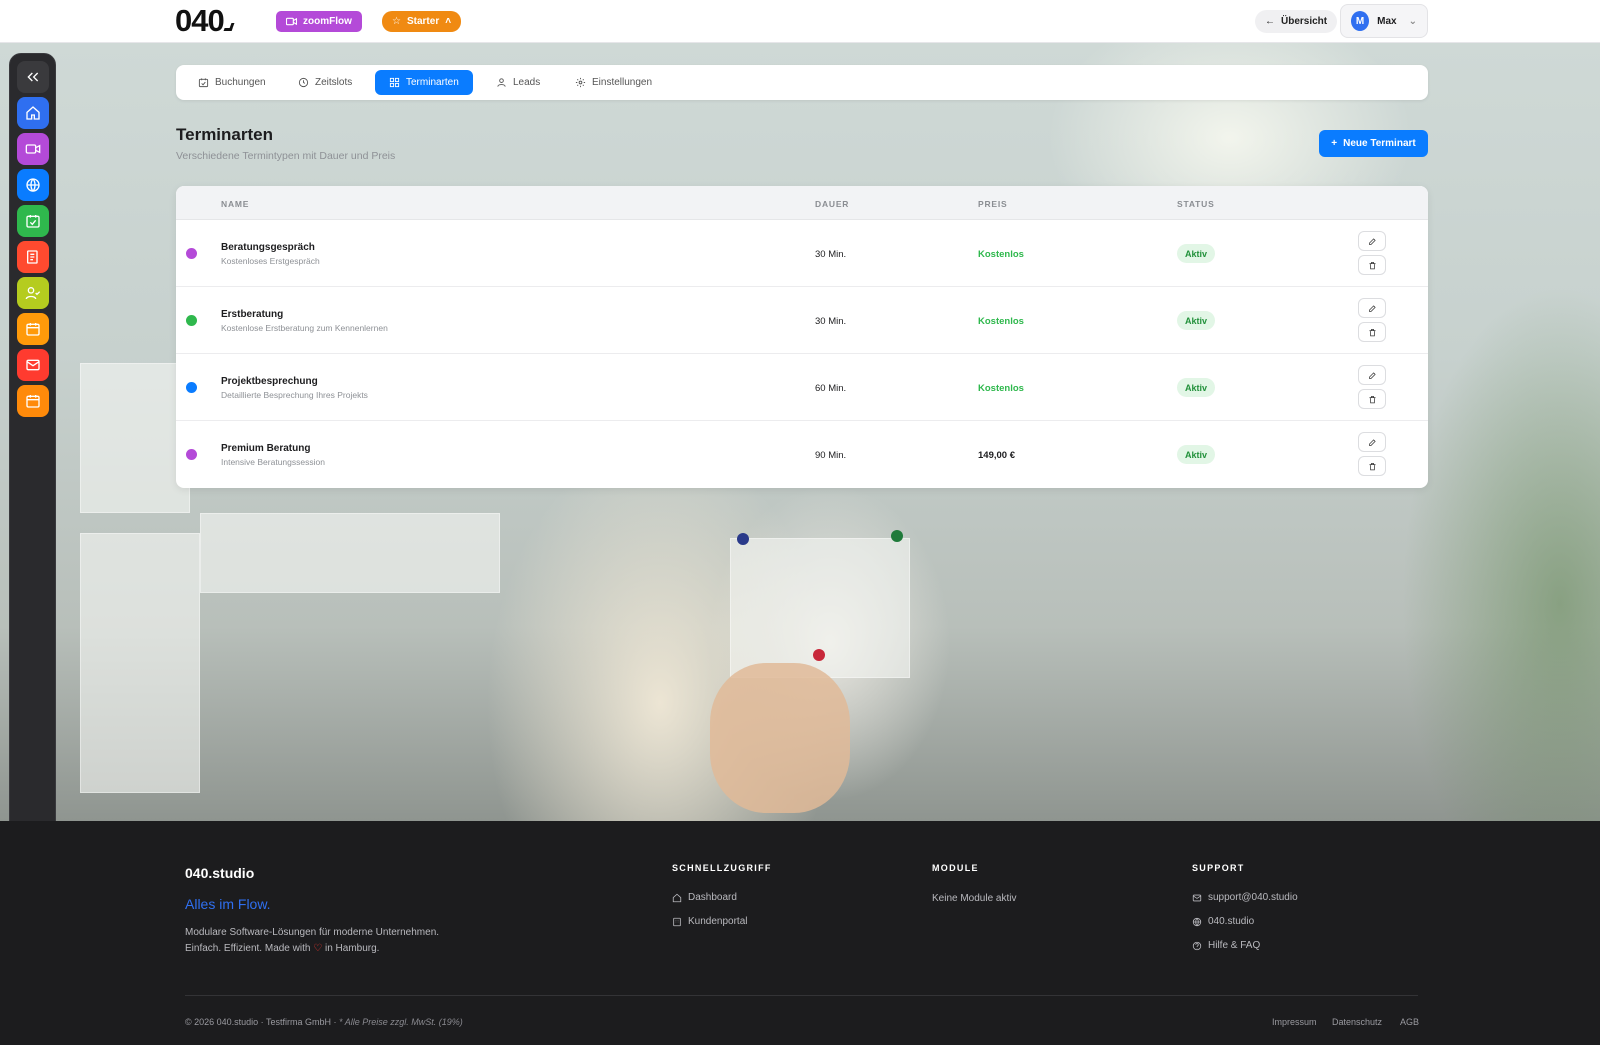  Describe the element at coordinates (268, 247) in the screenshot. I see `appointment-type-name: Beratungsgespräch` at that location.